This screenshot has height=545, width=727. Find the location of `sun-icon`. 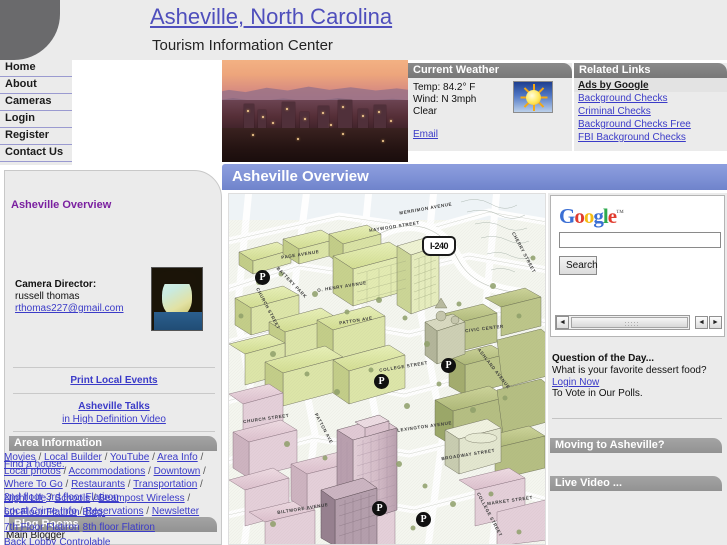

sun-icon is located at coordinates (533, 97).